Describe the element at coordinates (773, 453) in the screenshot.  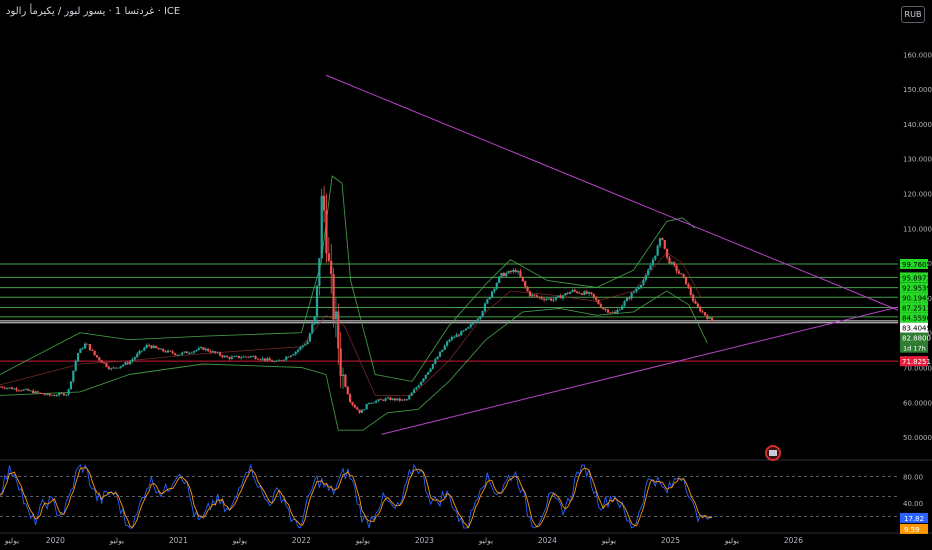
I see `event-marker` at that location.